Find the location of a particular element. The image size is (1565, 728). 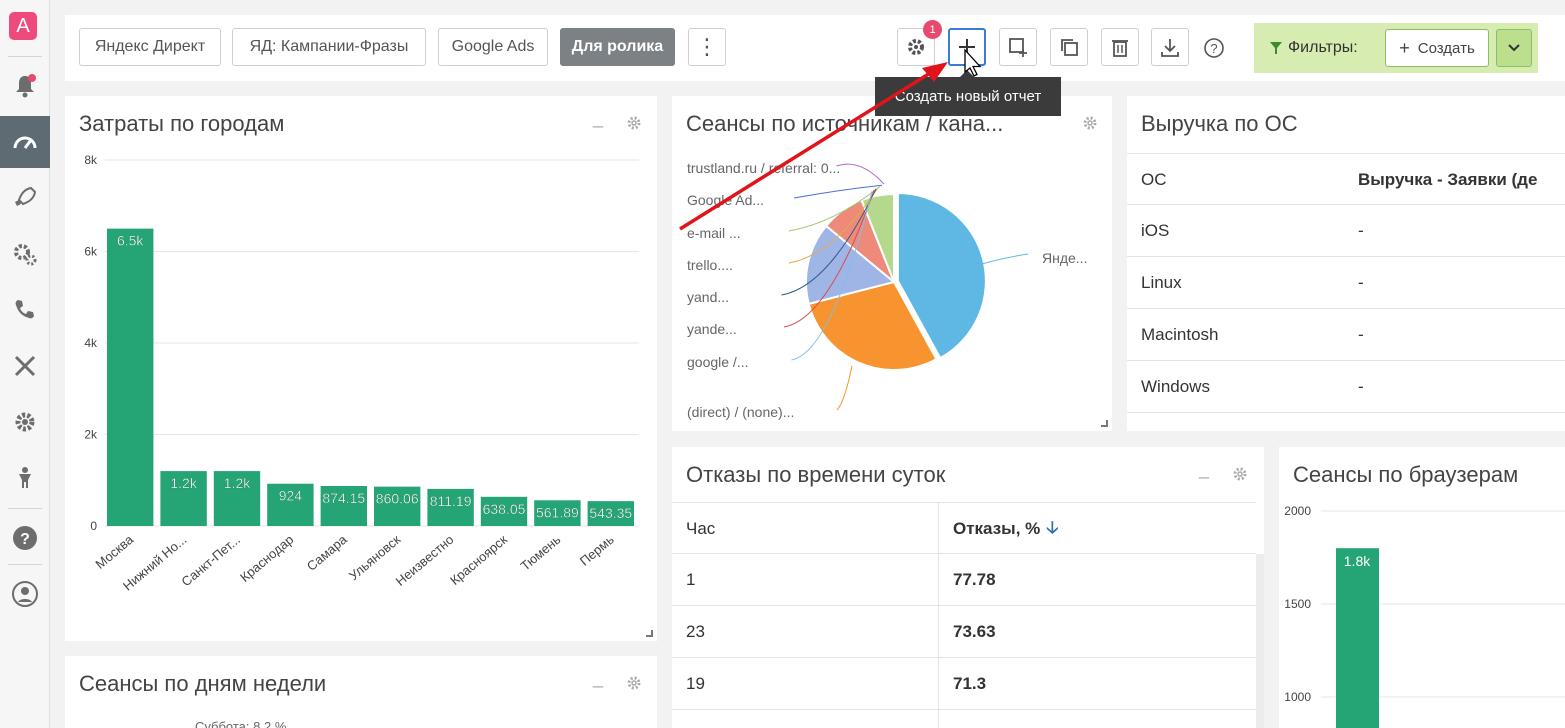

x-tick-label: Москва is located at coordinates (114, 551).